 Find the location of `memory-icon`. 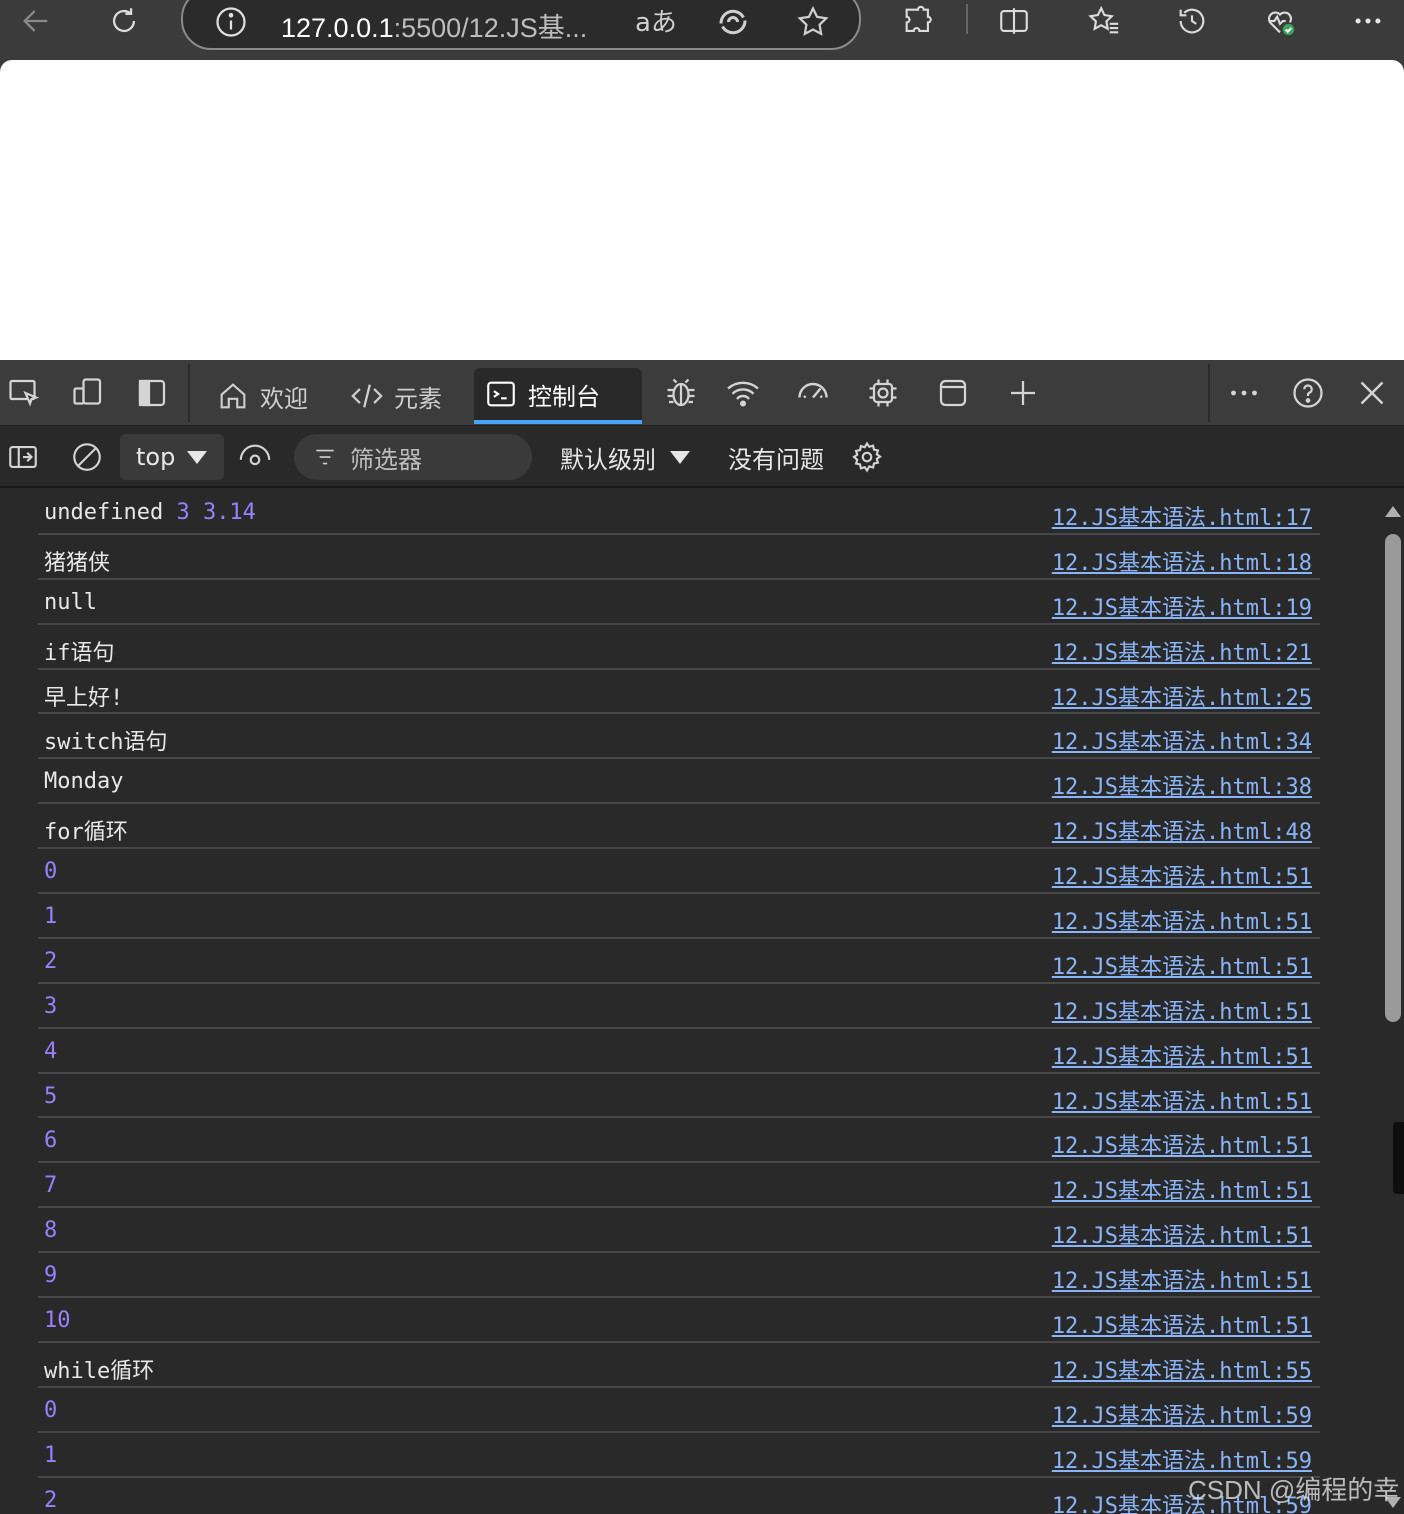

memory-icon is located at coordinates (883, 393).